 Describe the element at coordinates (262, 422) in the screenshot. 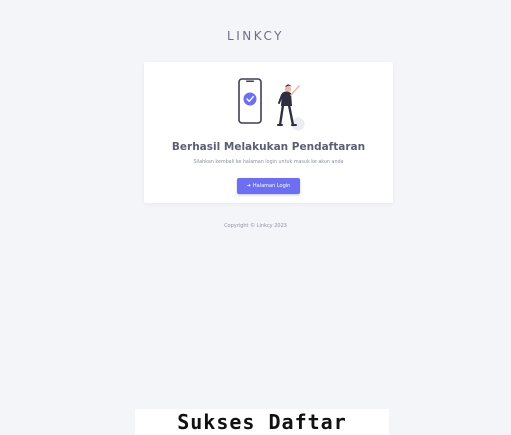

I see `caption-banner: Sukses Daftar` at that location.